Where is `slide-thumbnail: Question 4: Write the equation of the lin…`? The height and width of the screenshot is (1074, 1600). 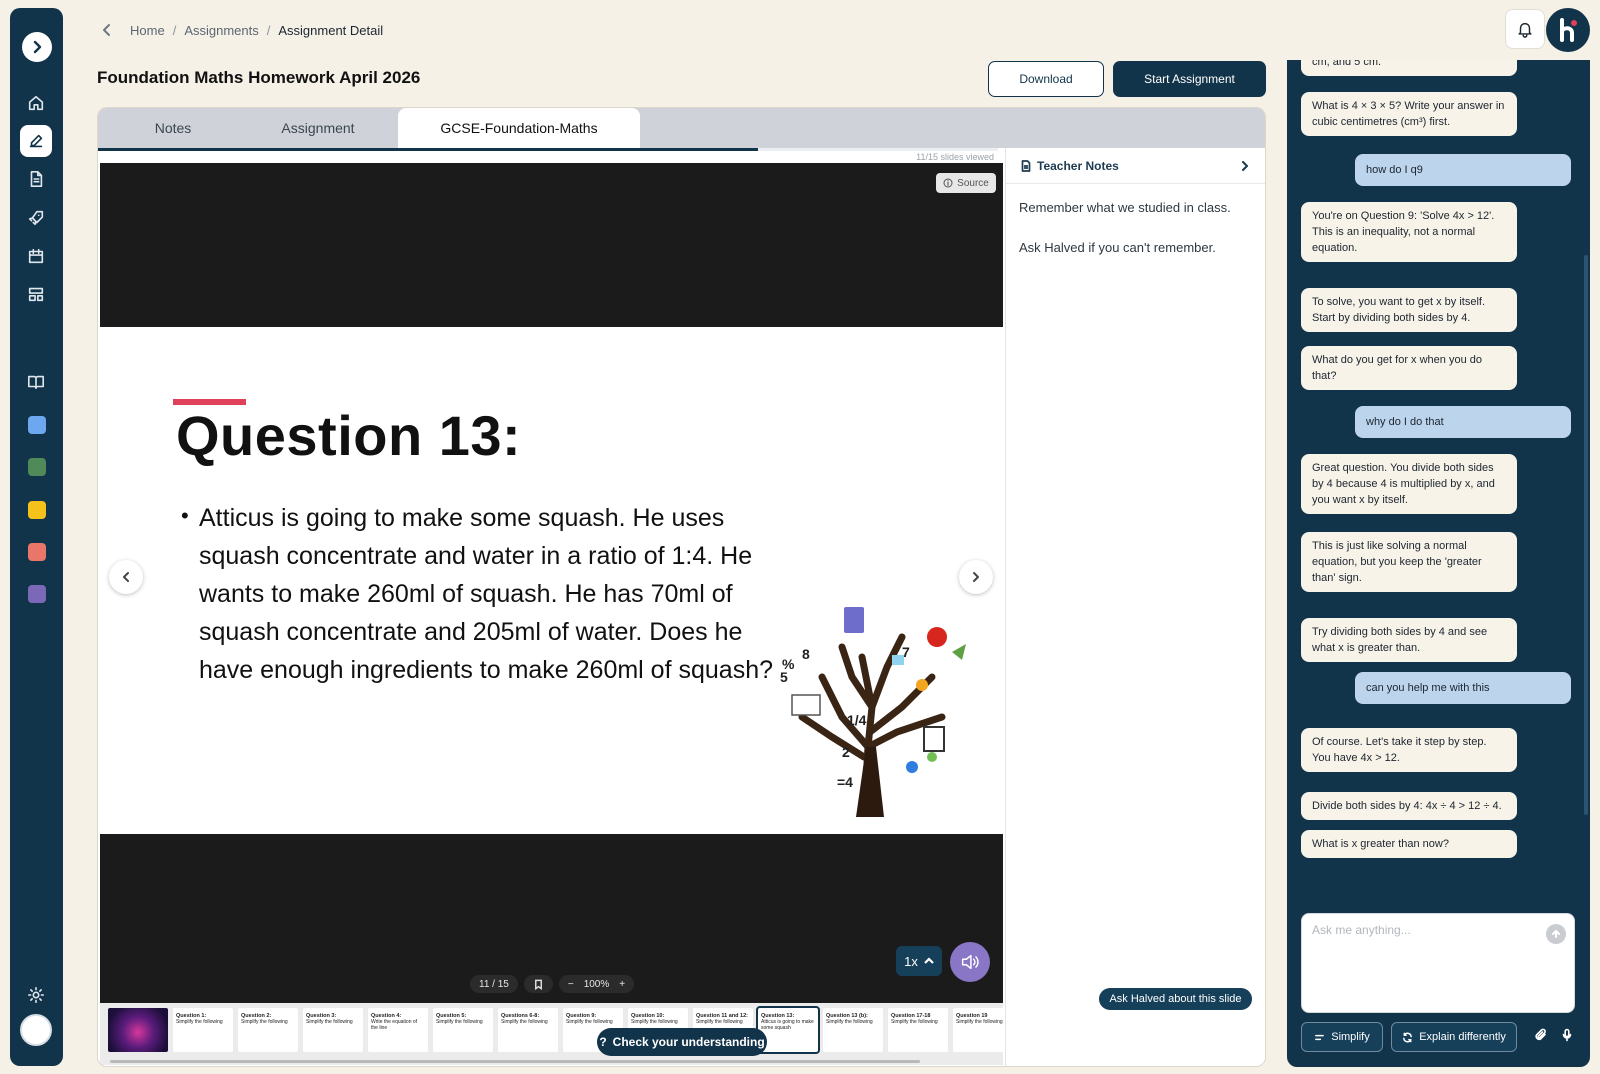 slide-thumbnail: Question 4: Write the equation of the lin… is located at coordinates (398, 1030).